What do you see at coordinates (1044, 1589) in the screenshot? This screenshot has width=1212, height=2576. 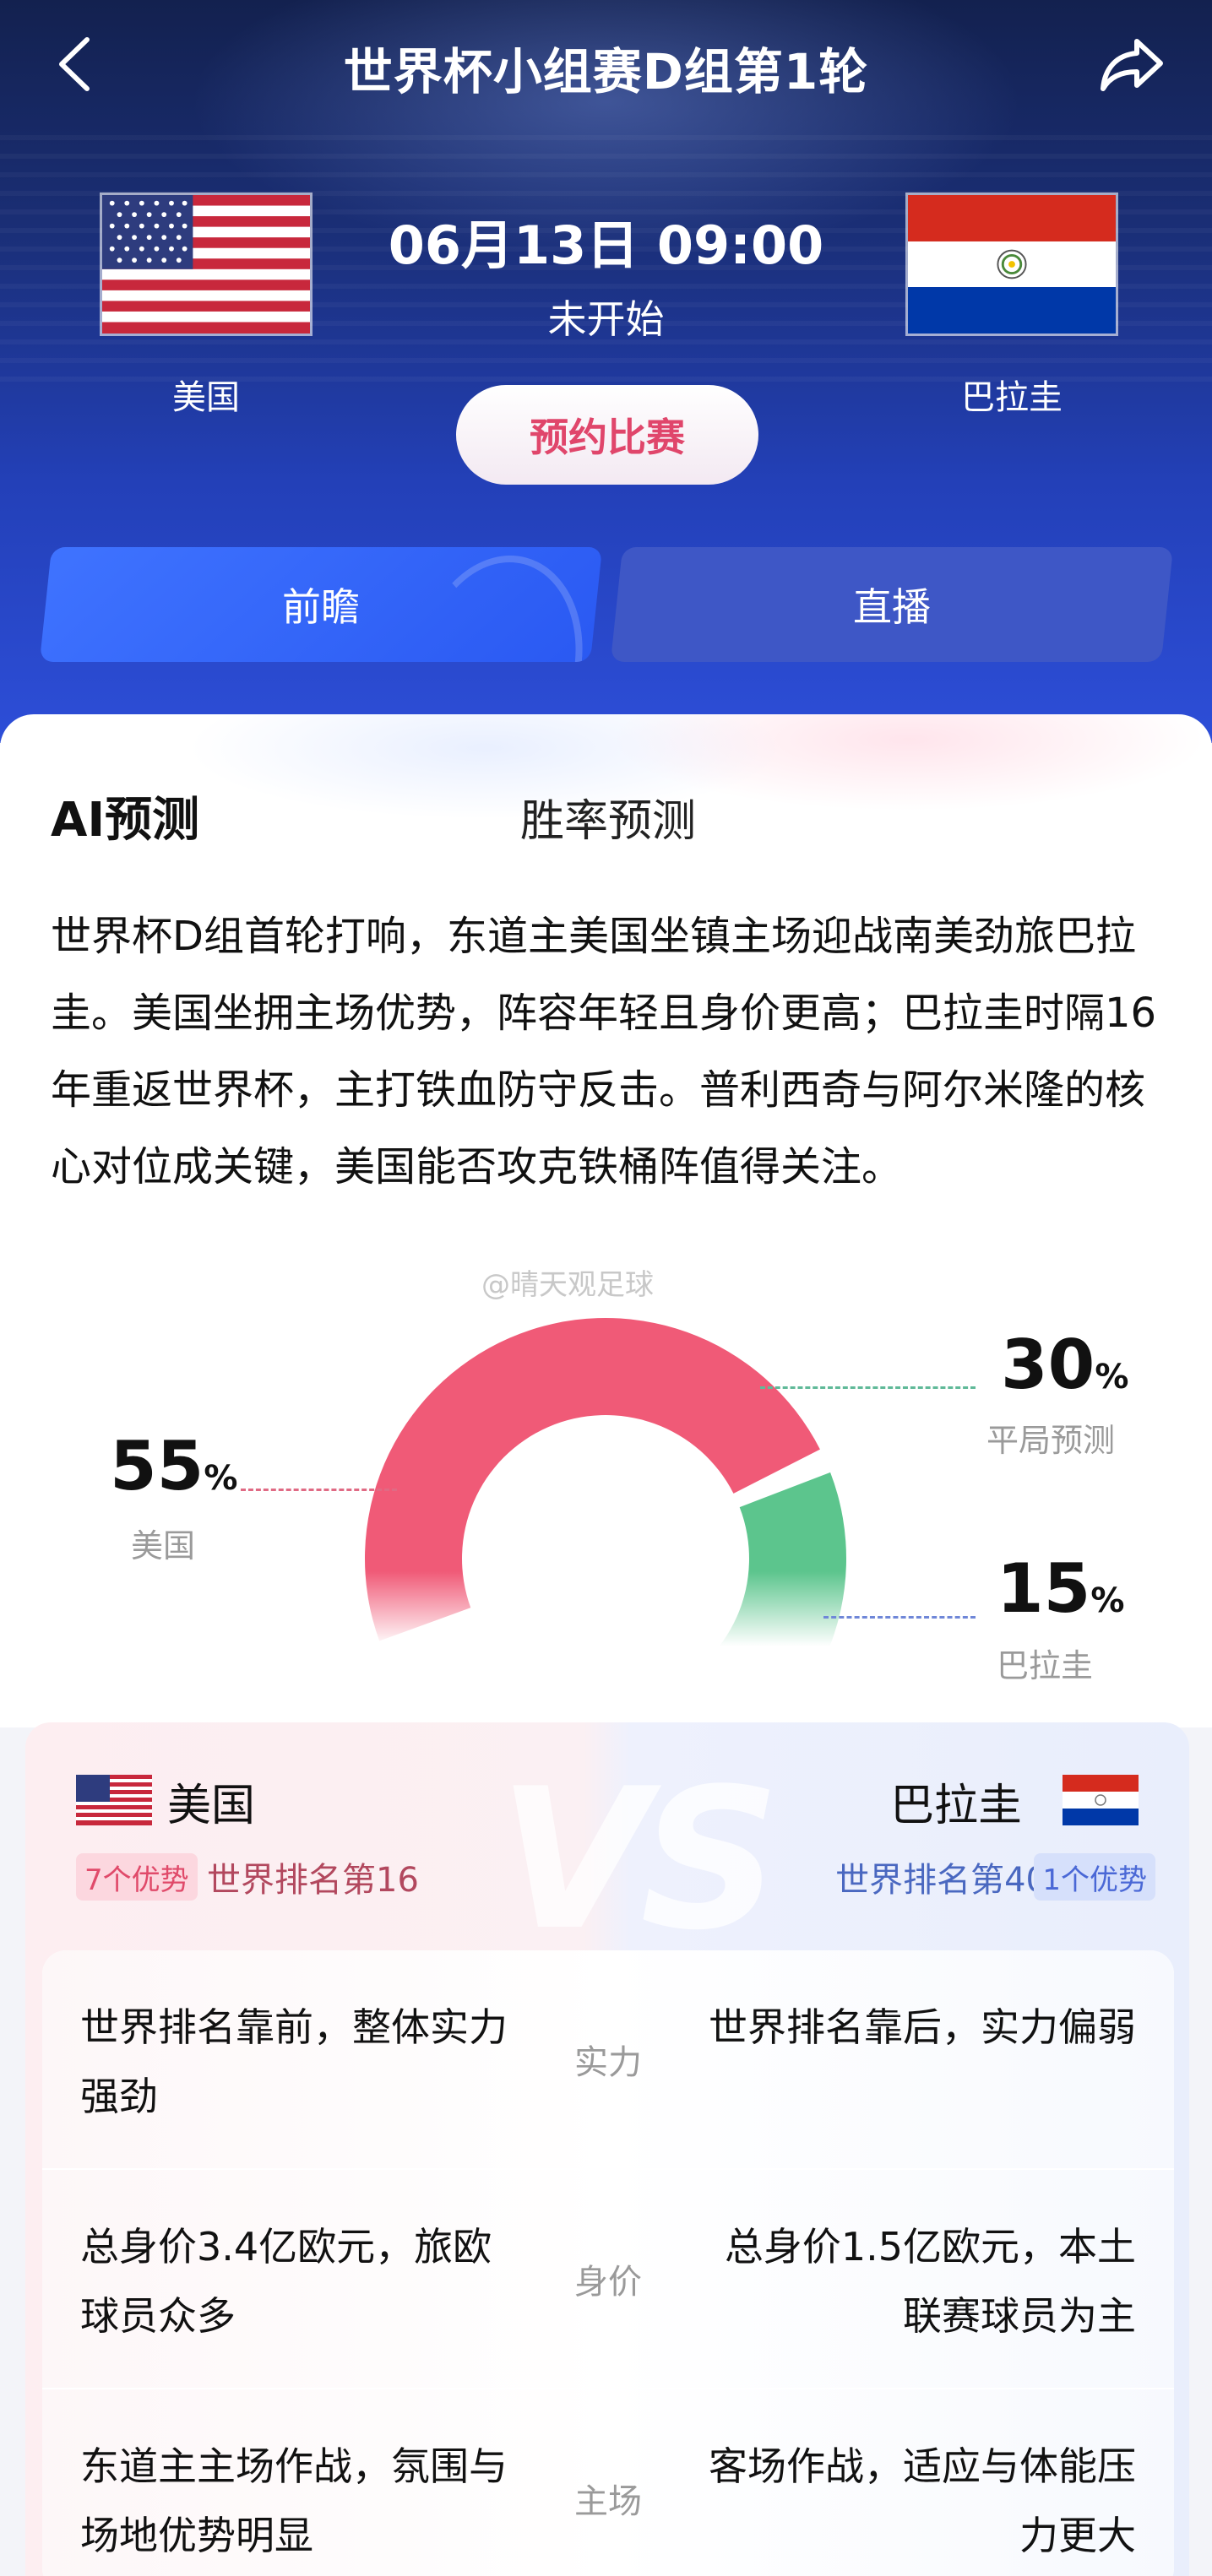 I see `away-win-value: 15` at bounding box center [1044, 1589].